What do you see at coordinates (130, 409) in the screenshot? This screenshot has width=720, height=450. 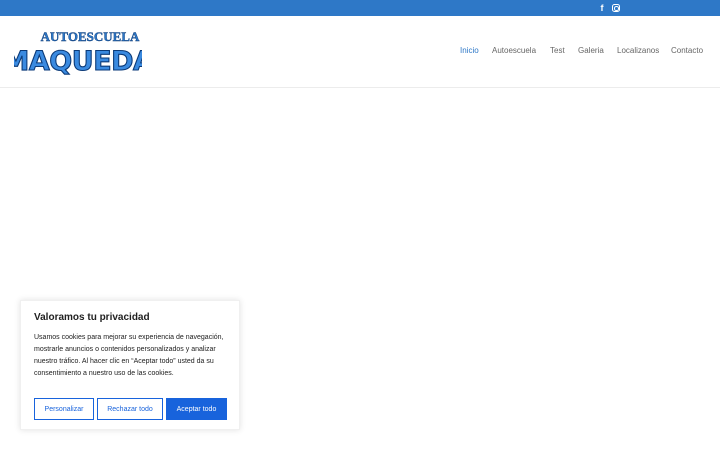 I see `reject-all-button: Rechazar todo` at bounding box center [130, 409].